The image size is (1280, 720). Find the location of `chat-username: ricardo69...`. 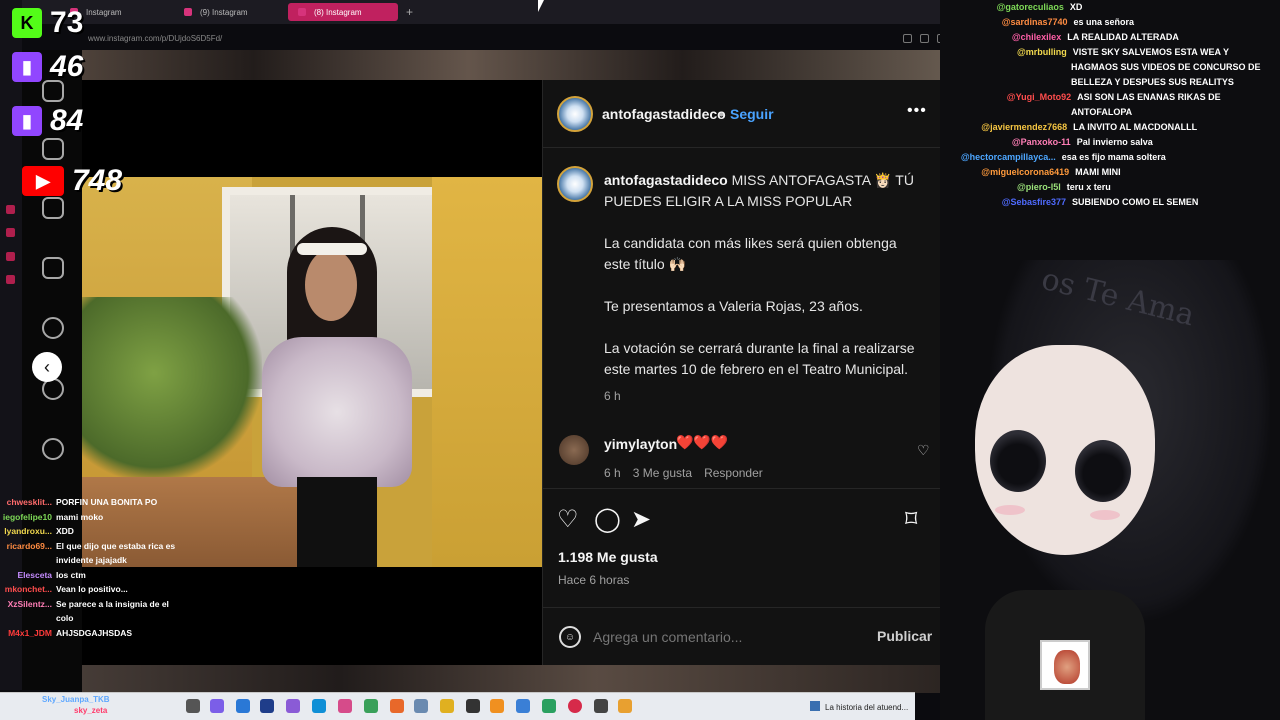

chat-username: ricardo69... is located at coordinates (26, 546).